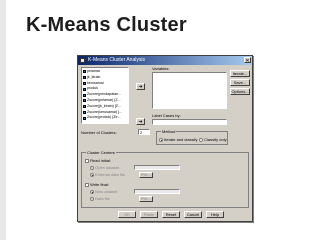 The width and height of the screenshot is (320, 240). Describe the element at coordinates (213, 139) in the screenshot. I see `method-classify-option: Classify only` at that location.